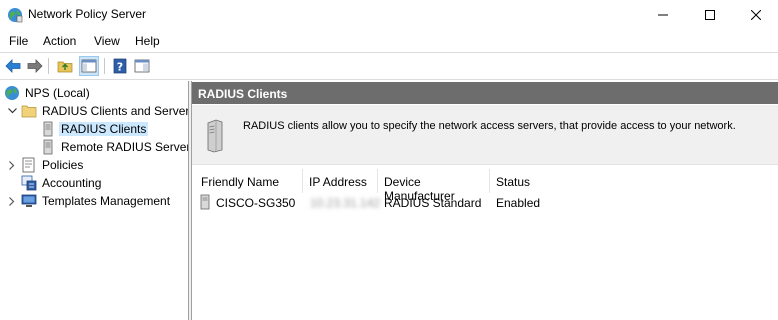  What do you see at coordinates (389, 41) in the screenshot?
I see `menu-bar: File Action View Help` at bounding box center [389, 41].